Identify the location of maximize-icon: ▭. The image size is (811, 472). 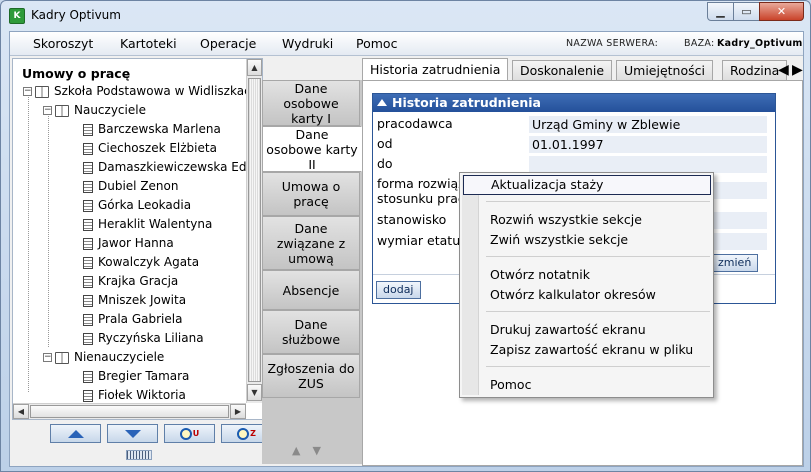
(746, 11).